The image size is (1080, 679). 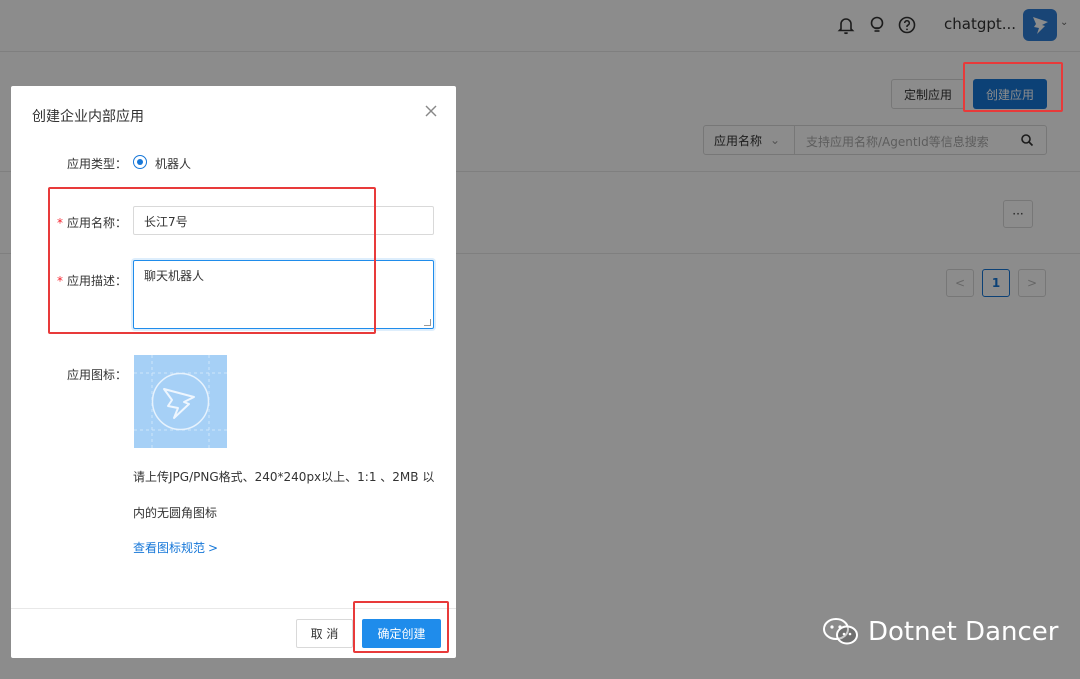 What do you see at coordinates (96, 164) in the screenshot?
I see `app-type-label: 应用类型：` at bounding box center [96, 164].